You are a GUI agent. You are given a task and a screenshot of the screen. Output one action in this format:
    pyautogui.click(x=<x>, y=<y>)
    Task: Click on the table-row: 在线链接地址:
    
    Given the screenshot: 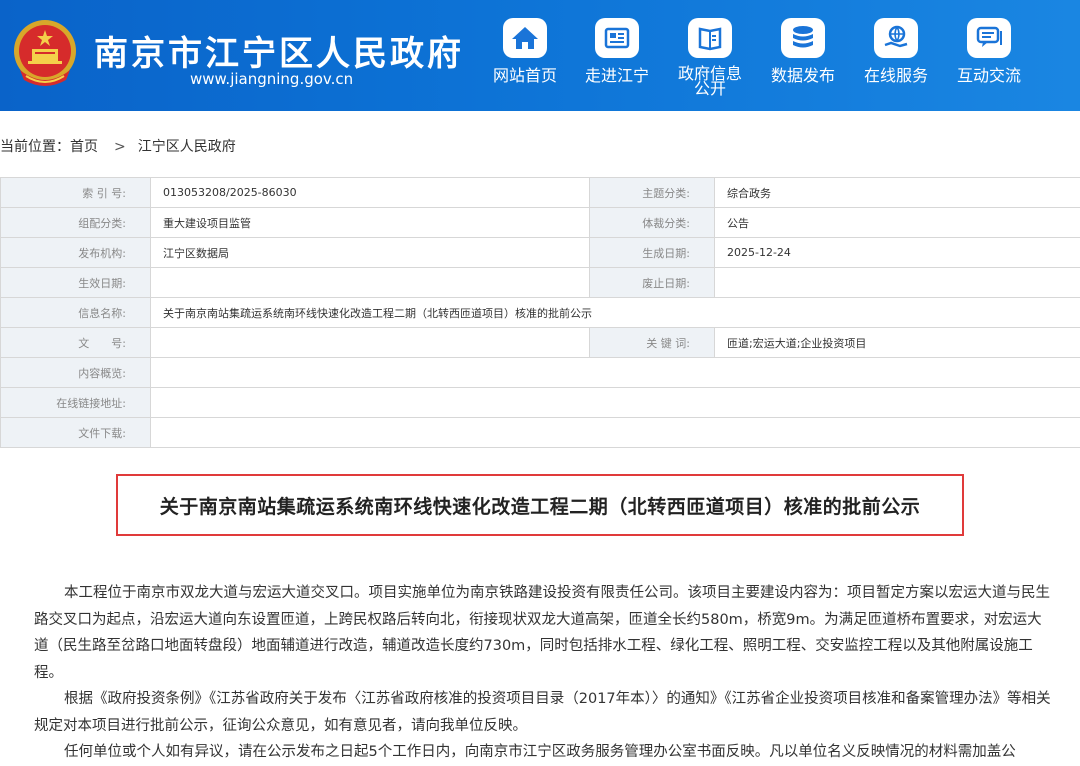 What is the action you would take?
    pyautogui.click(x=540, y=403)
    